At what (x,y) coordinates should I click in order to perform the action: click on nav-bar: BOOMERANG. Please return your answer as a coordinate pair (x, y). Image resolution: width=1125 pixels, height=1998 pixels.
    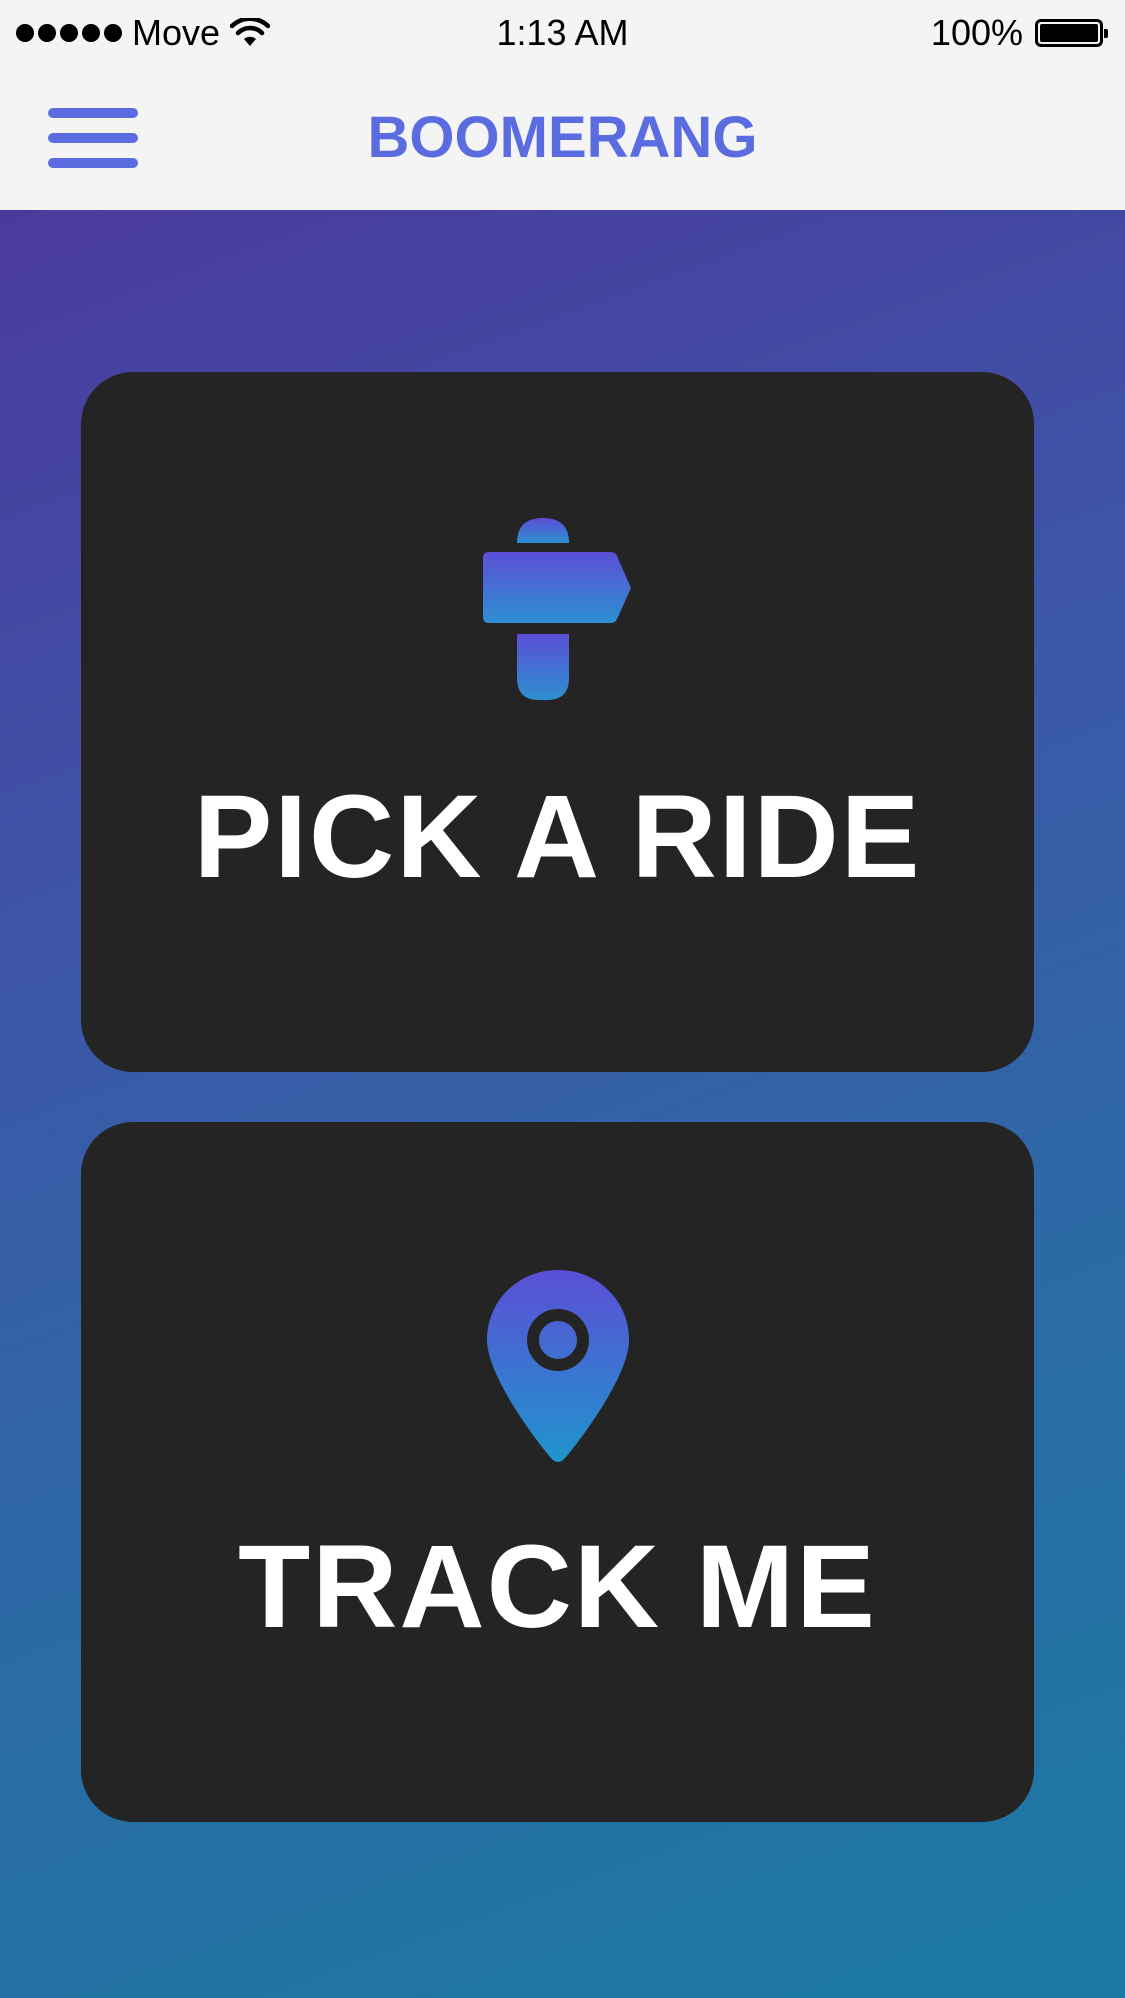
    Looking at the image, I should click on (562, 138).